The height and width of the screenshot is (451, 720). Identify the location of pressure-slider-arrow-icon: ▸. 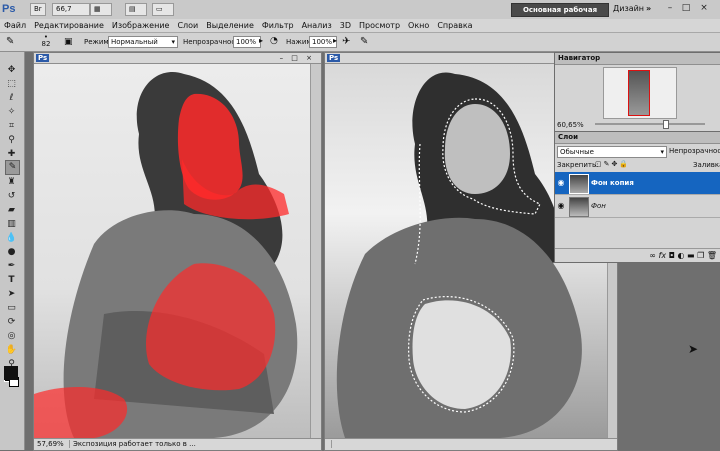
(335, 40).